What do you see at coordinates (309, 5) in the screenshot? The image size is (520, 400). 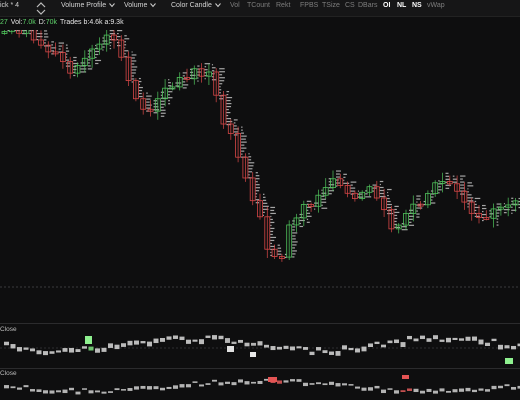 I see `toggle-fpbs: FPBS` at bounding box center [309, 5].